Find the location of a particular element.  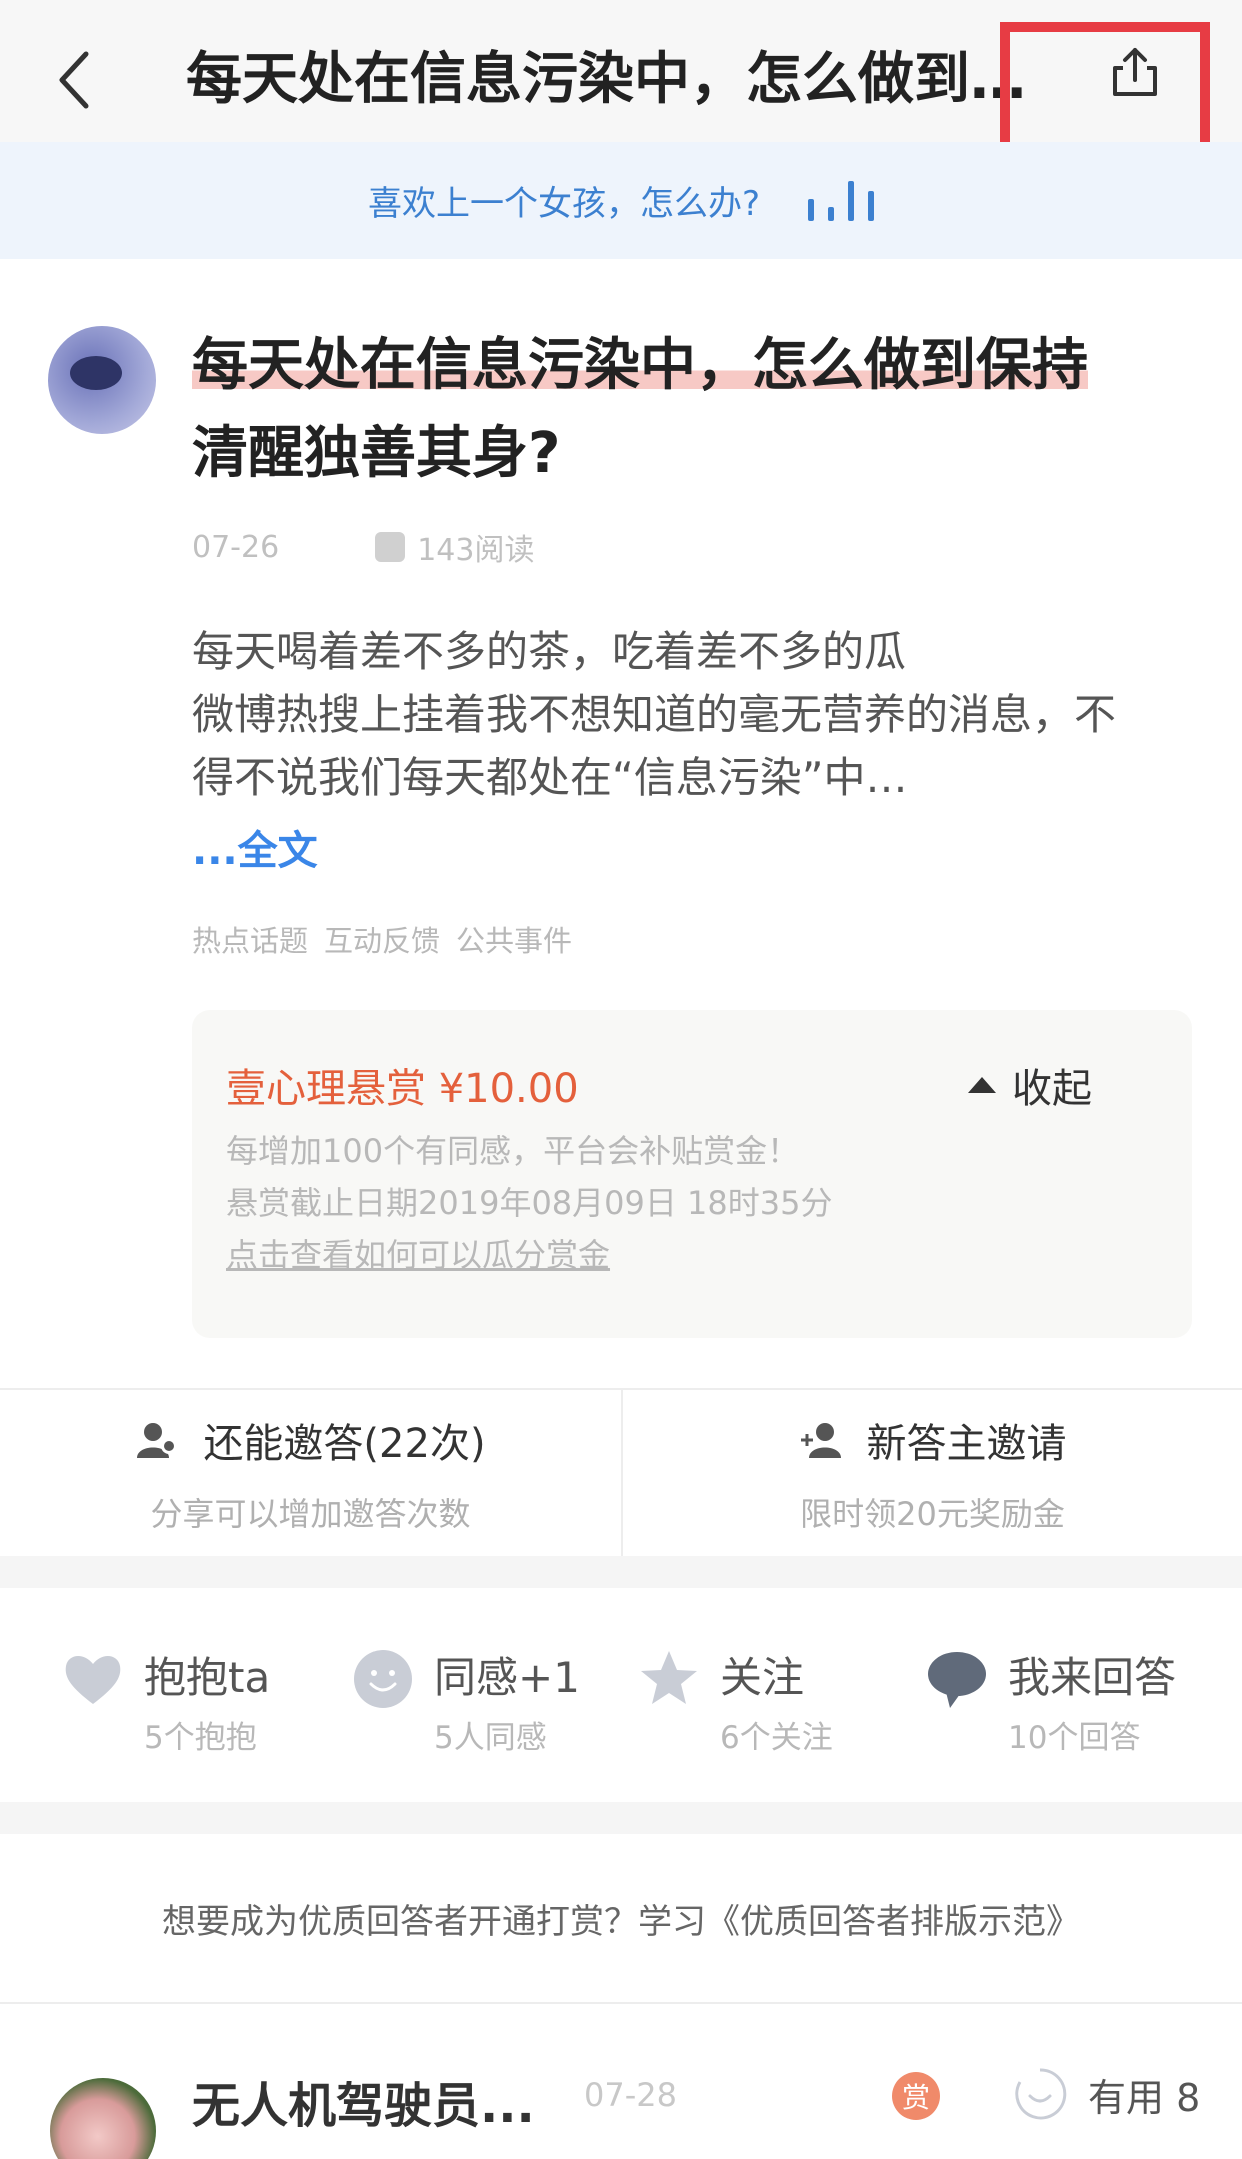

hug-button: 抱抱ta 5个抱抱 is located at coordinates (207, 1695).